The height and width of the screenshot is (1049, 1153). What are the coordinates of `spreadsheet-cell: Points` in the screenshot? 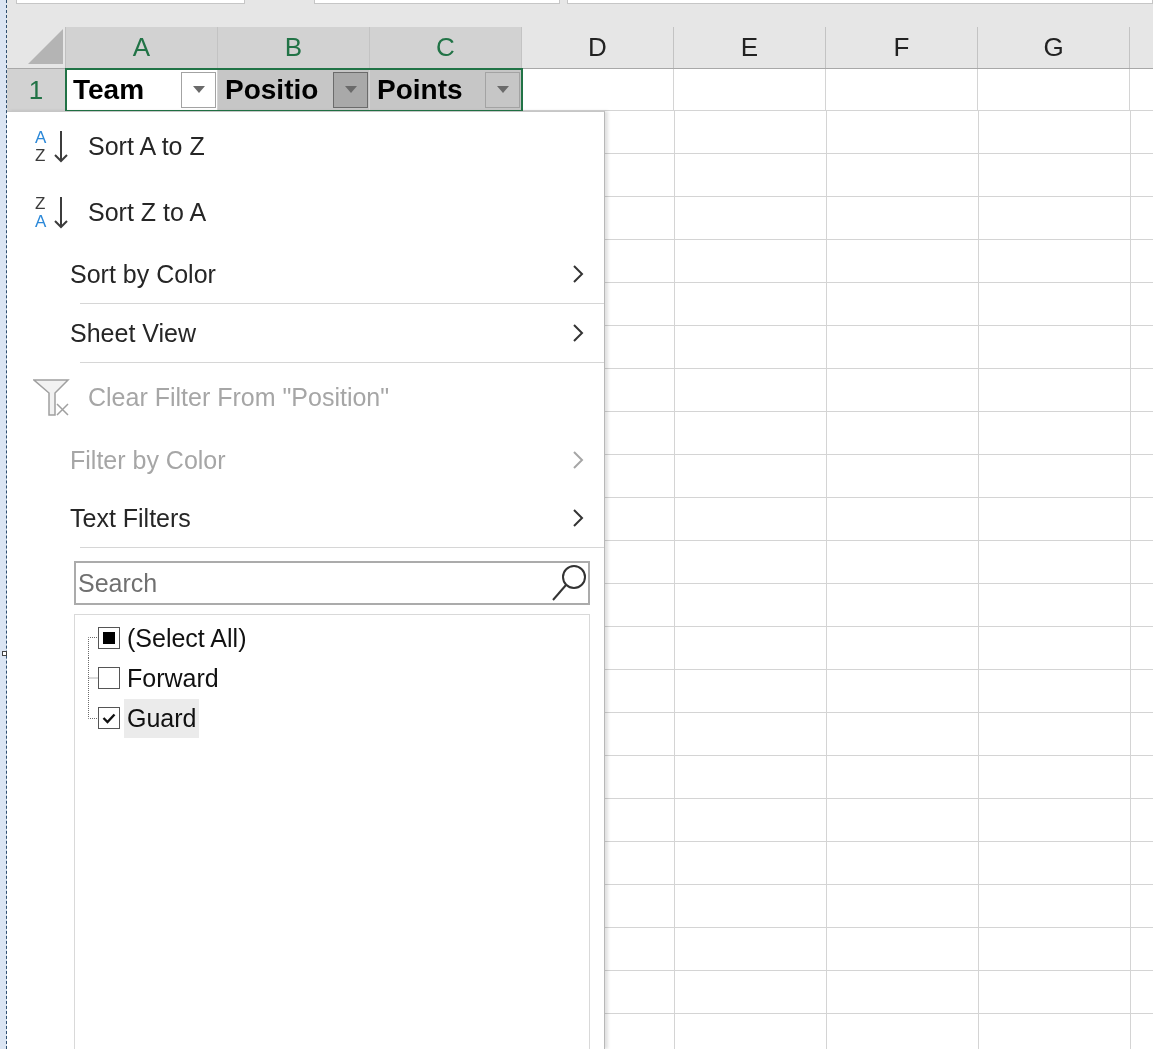 It's located at (446, 90).